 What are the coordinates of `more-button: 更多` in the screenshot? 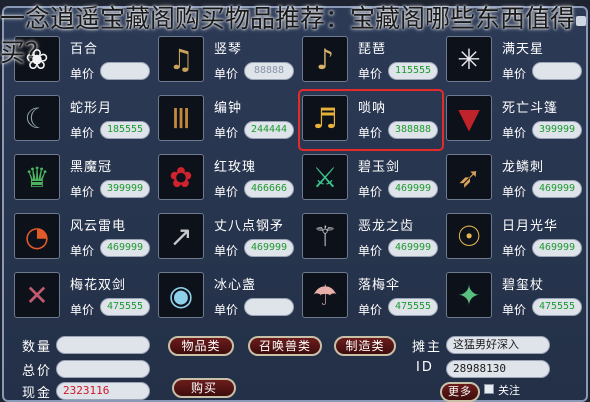 It's located at (460, 392).